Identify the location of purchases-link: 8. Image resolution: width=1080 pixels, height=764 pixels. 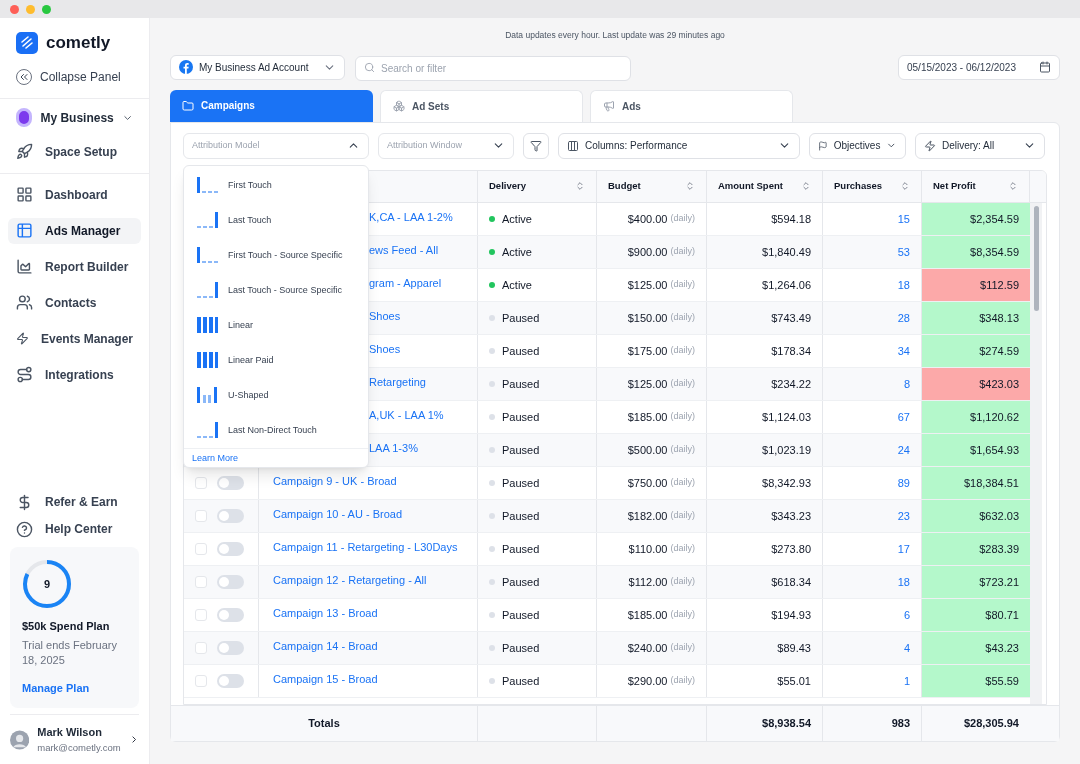
(906, 384).